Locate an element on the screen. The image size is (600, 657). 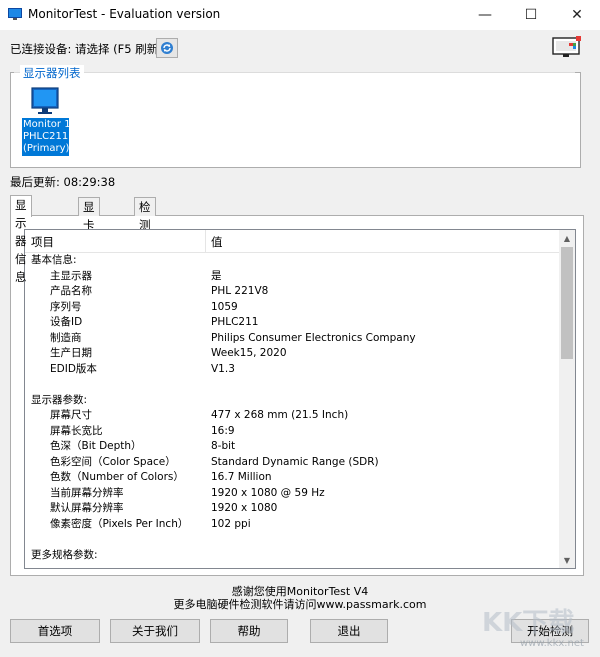
watermark-logo: KK下载 is located at coordinates (528, 623).